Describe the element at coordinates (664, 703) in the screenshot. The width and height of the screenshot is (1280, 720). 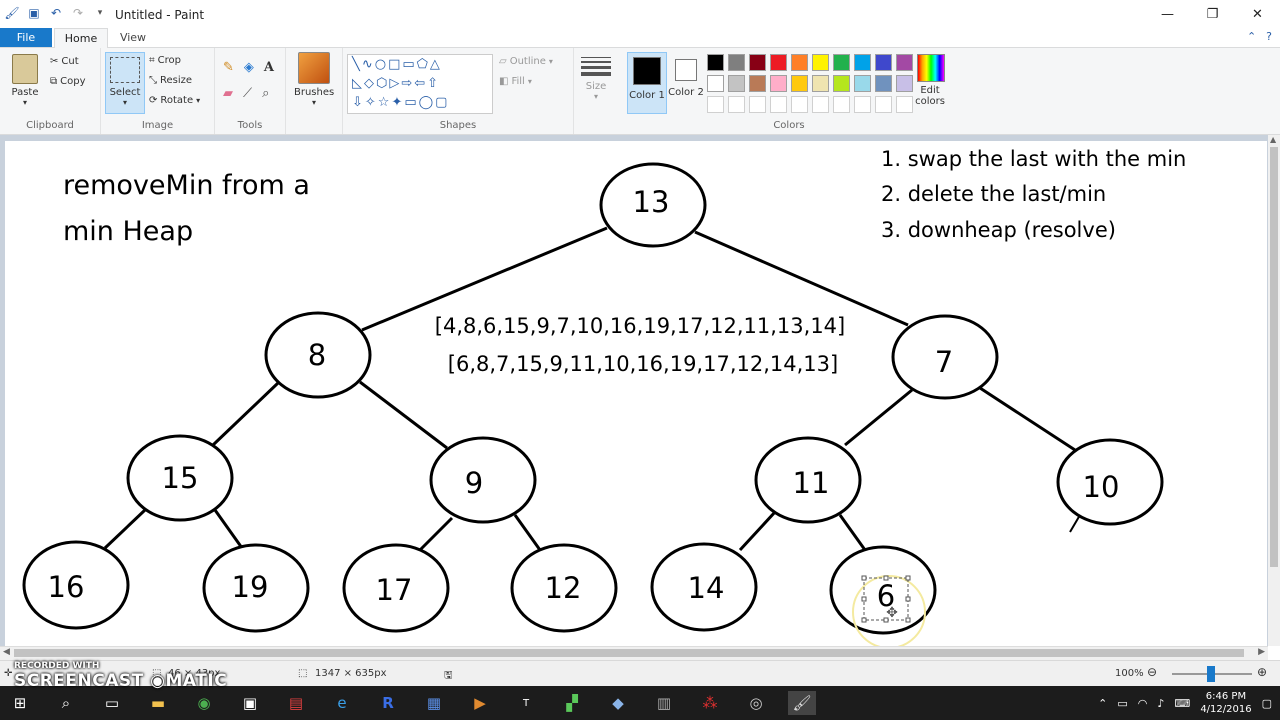
I see `calculator-icon: ▥` at that location.